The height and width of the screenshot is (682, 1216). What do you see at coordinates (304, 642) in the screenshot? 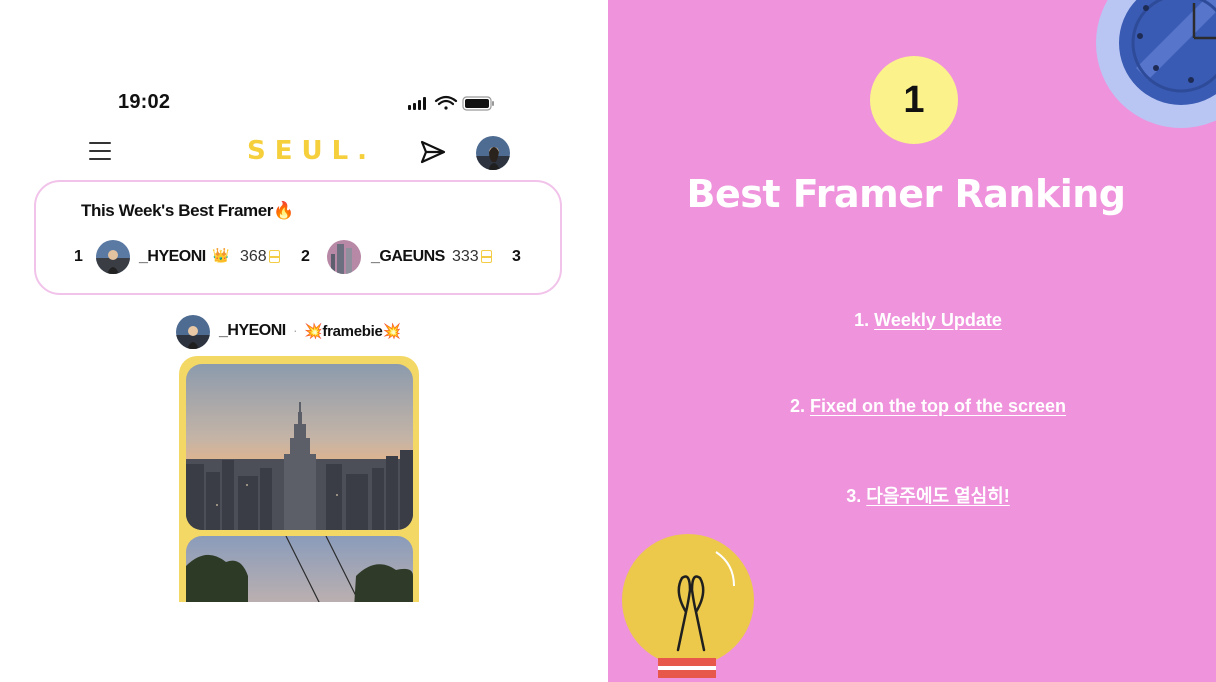
I see `page-background` at bounding box center [304, 642].